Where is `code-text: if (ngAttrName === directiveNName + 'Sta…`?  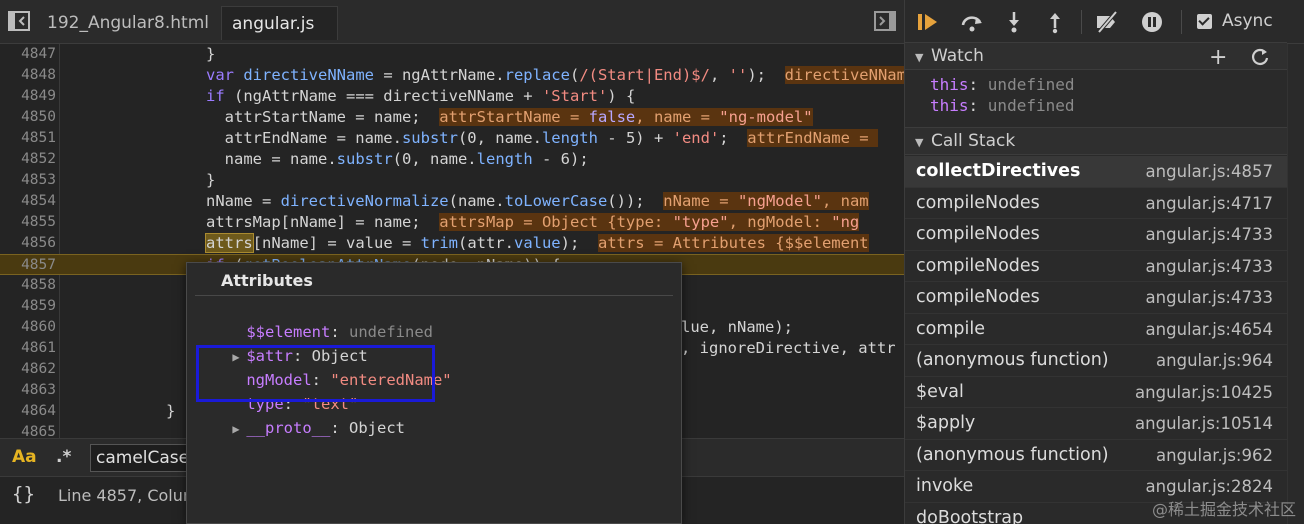 code-text: if (ngAttrName === directiveNName + 'Sta… is located at coordinates (421, 96).